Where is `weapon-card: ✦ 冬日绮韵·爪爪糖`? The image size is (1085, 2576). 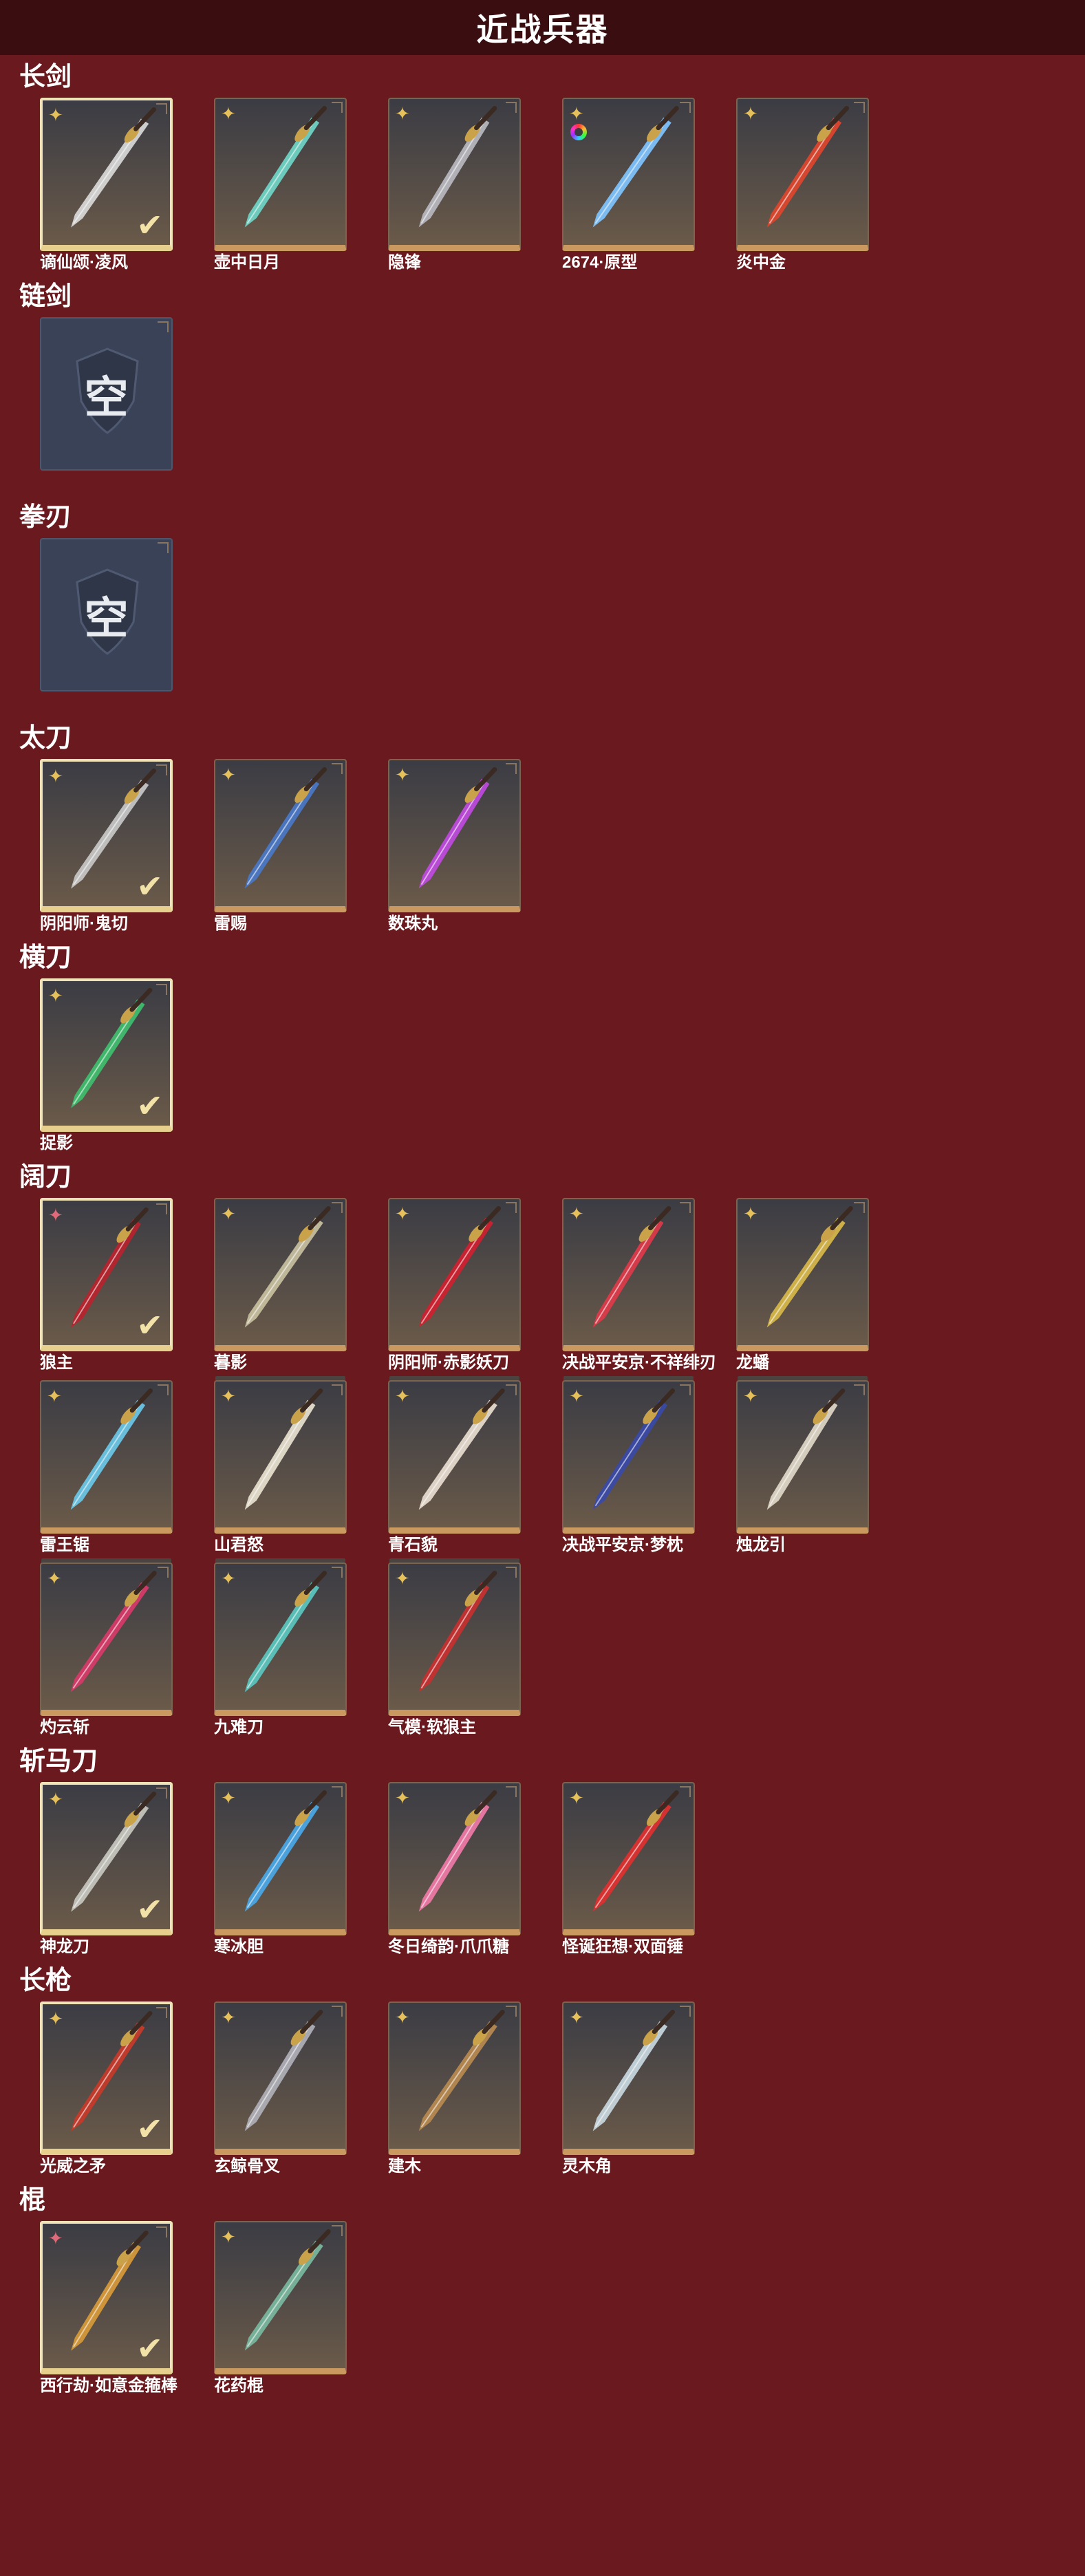 weapon-card: ✦ 冬日绮韵·爪爪糖 is located at coordinates (454, 1870).